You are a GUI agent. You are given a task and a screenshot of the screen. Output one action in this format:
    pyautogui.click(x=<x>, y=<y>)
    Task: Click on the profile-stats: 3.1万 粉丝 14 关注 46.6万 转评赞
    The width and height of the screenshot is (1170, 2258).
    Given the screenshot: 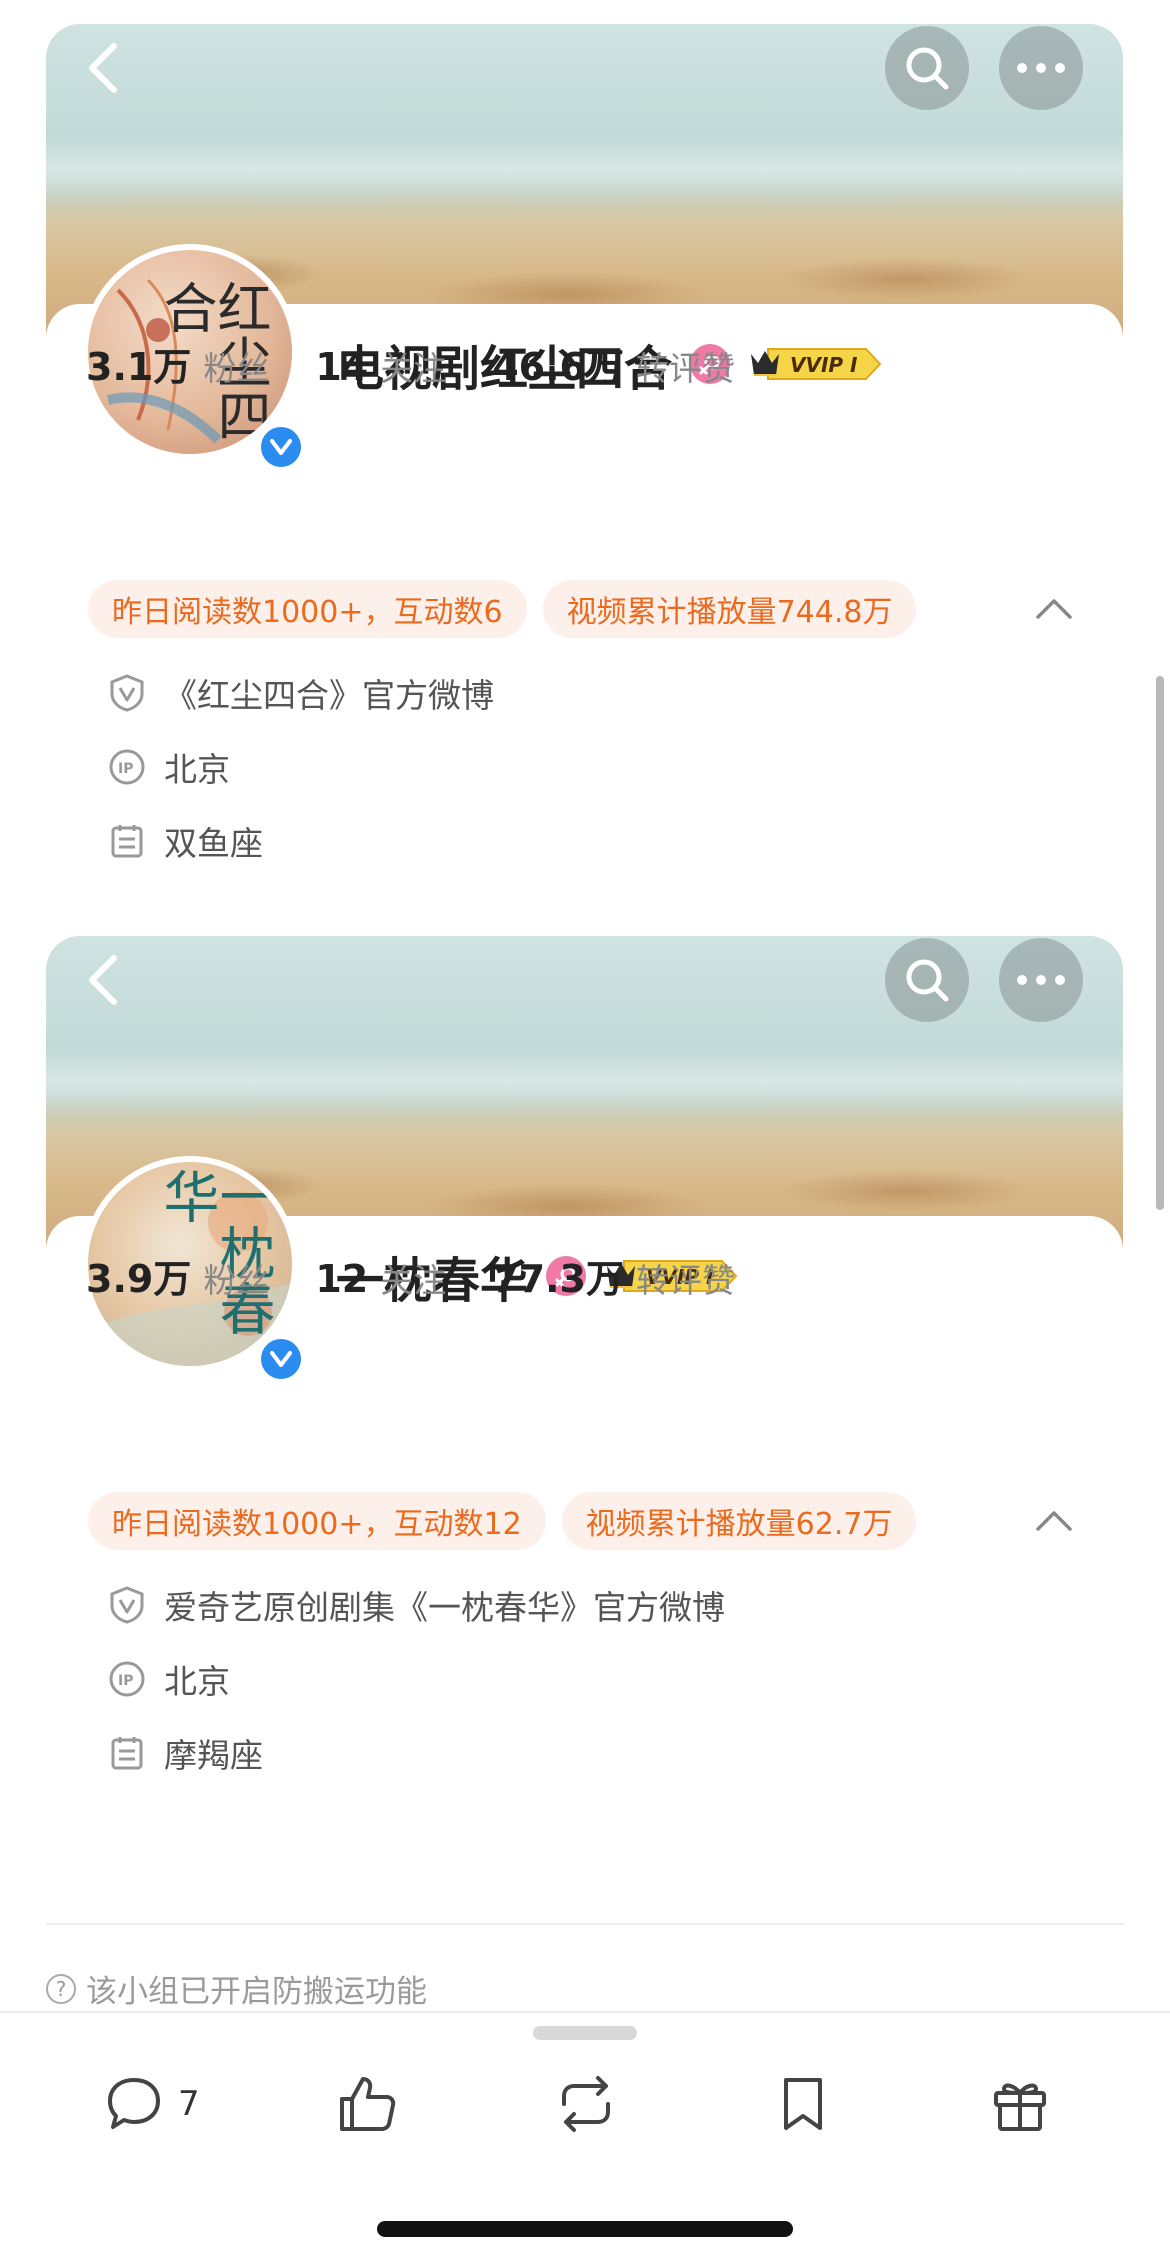 What is the action you would take?
    pyautogui.click(x=433, y=363)
    